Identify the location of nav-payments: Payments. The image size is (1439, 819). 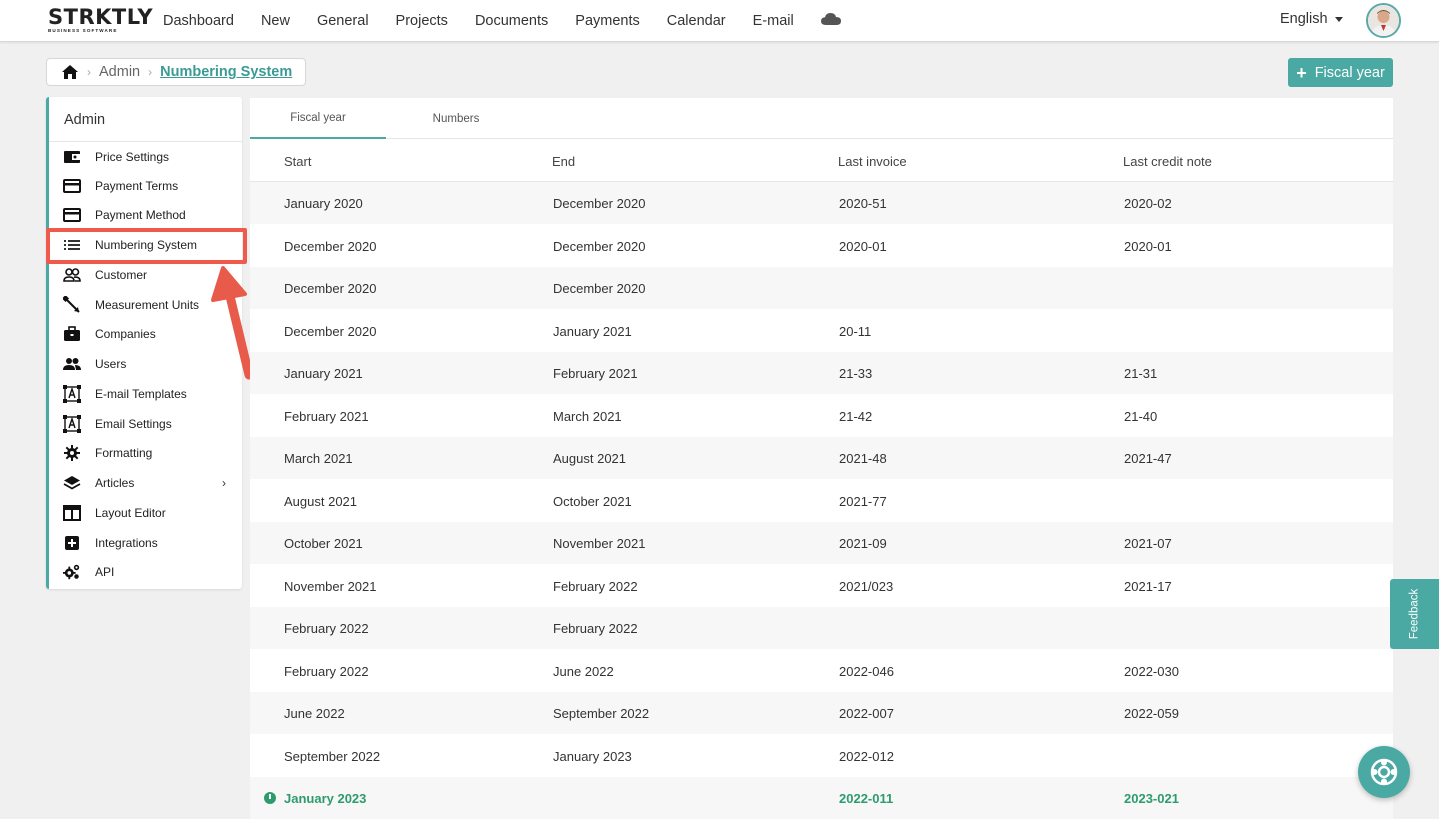
(607, 21).